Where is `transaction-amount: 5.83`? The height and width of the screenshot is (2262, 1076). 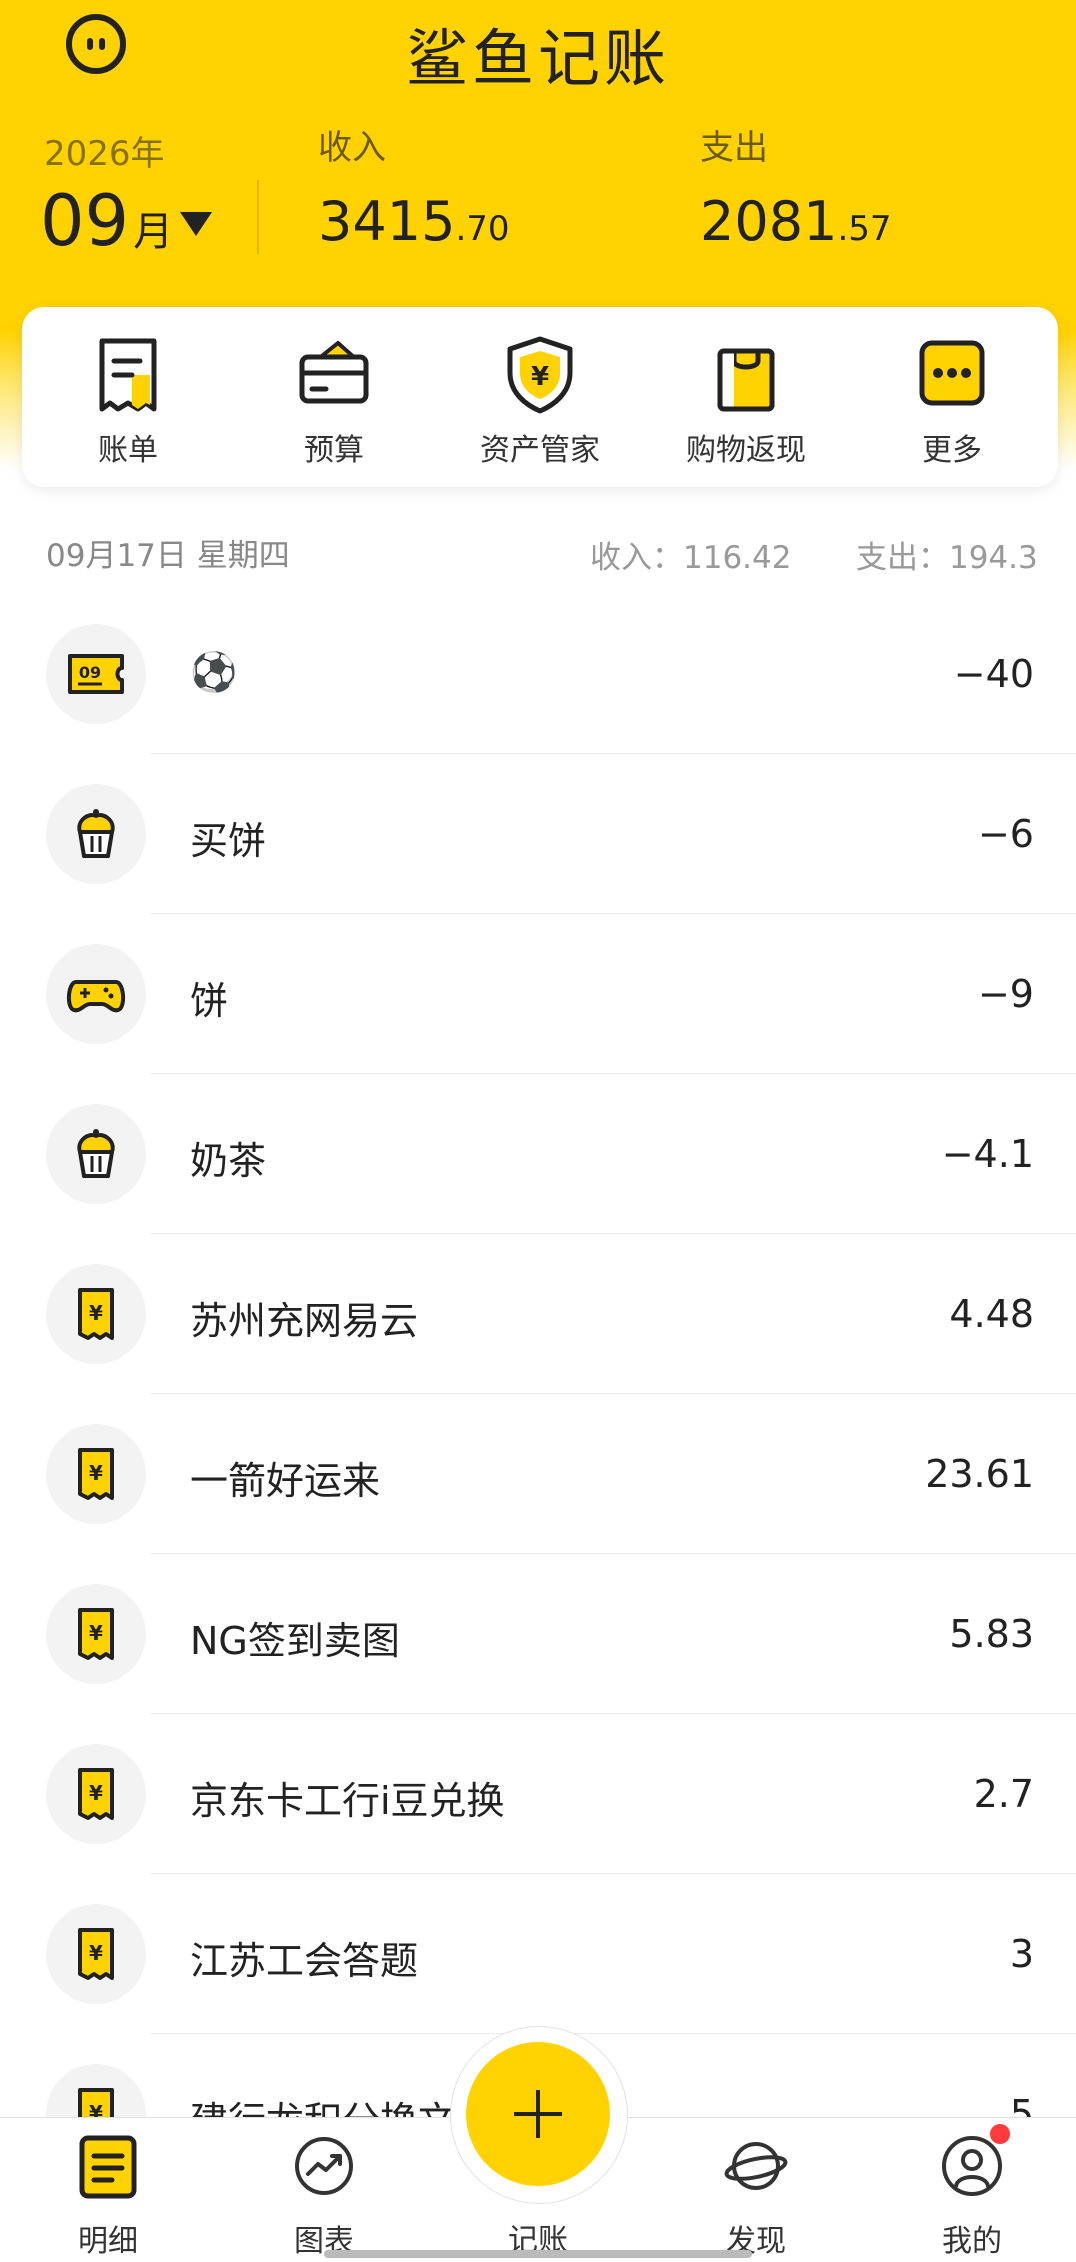
transaction-amount: 5.83 is located at coordinates (991, 1634).